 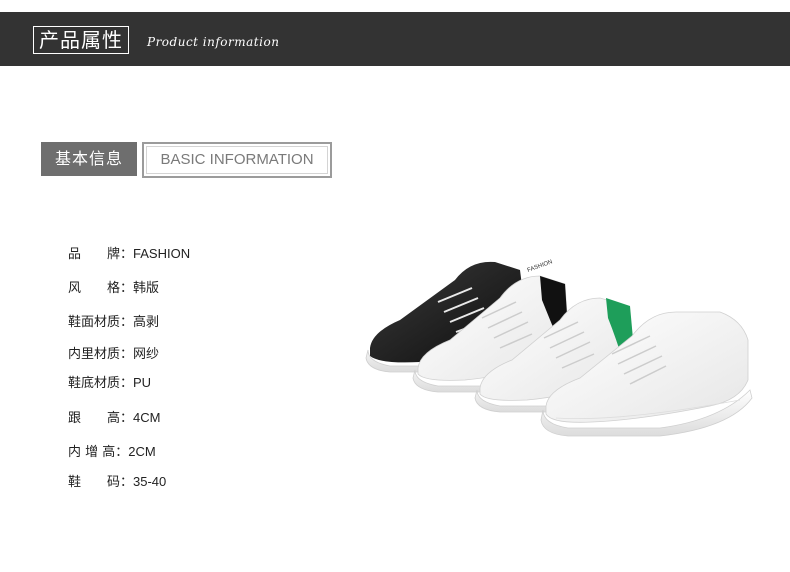 What do you see at coordinates (146, 353) in the screenshot?
I see `spec-value: 网纱` at bounding box center [146, 353].